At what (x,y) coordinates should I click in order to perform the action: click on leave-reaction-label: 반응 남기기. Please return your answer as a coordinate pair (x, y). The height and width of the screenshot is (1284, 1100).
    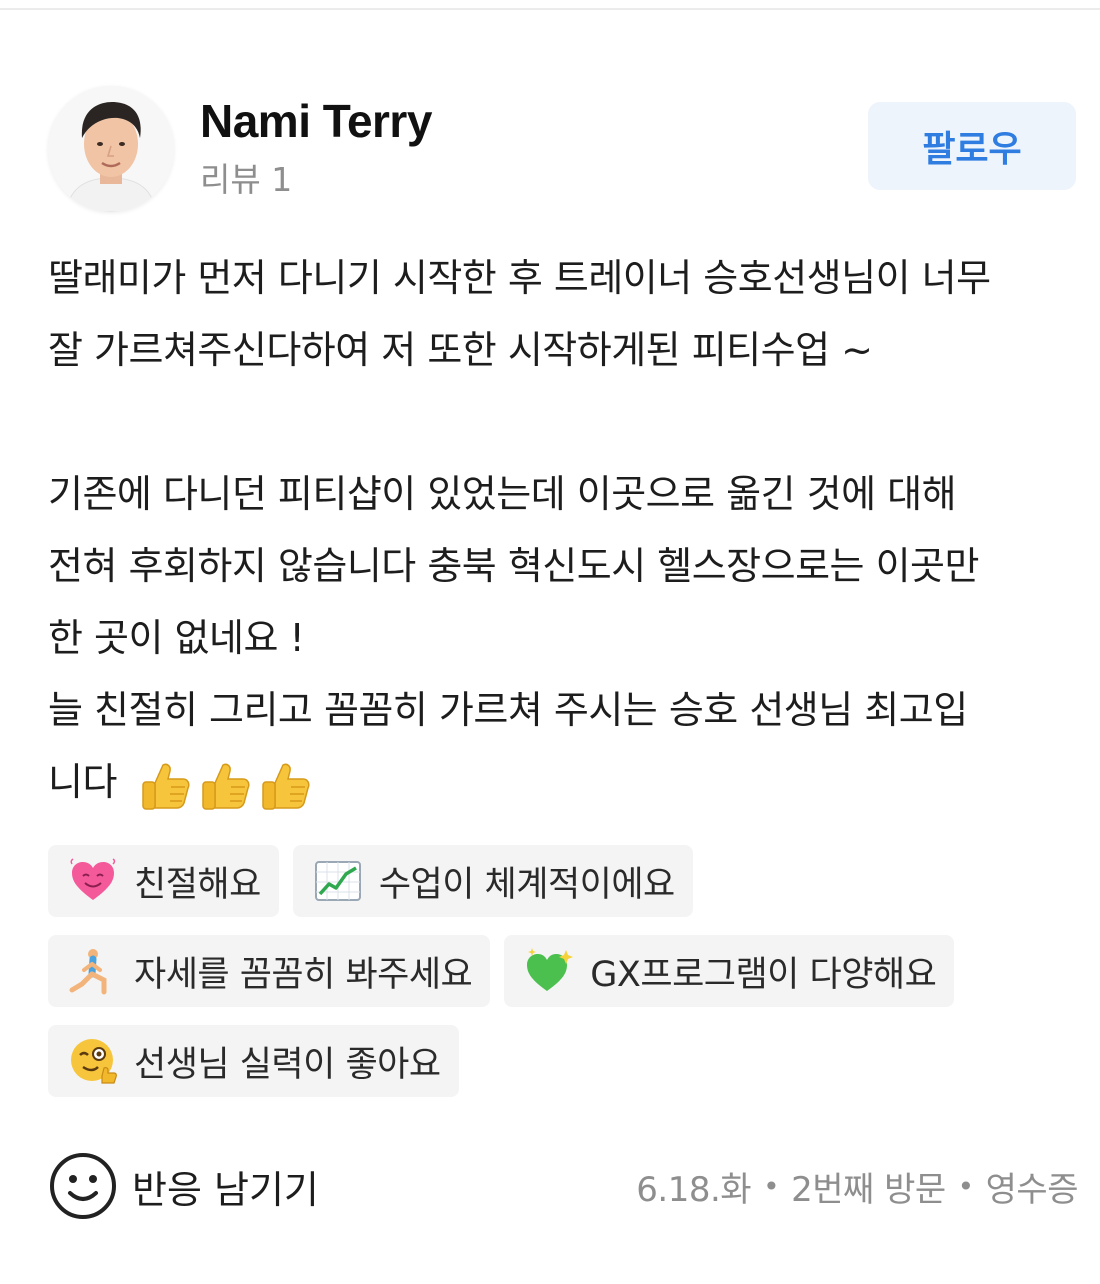
    Looking at the image, I should click on (225, 1189).